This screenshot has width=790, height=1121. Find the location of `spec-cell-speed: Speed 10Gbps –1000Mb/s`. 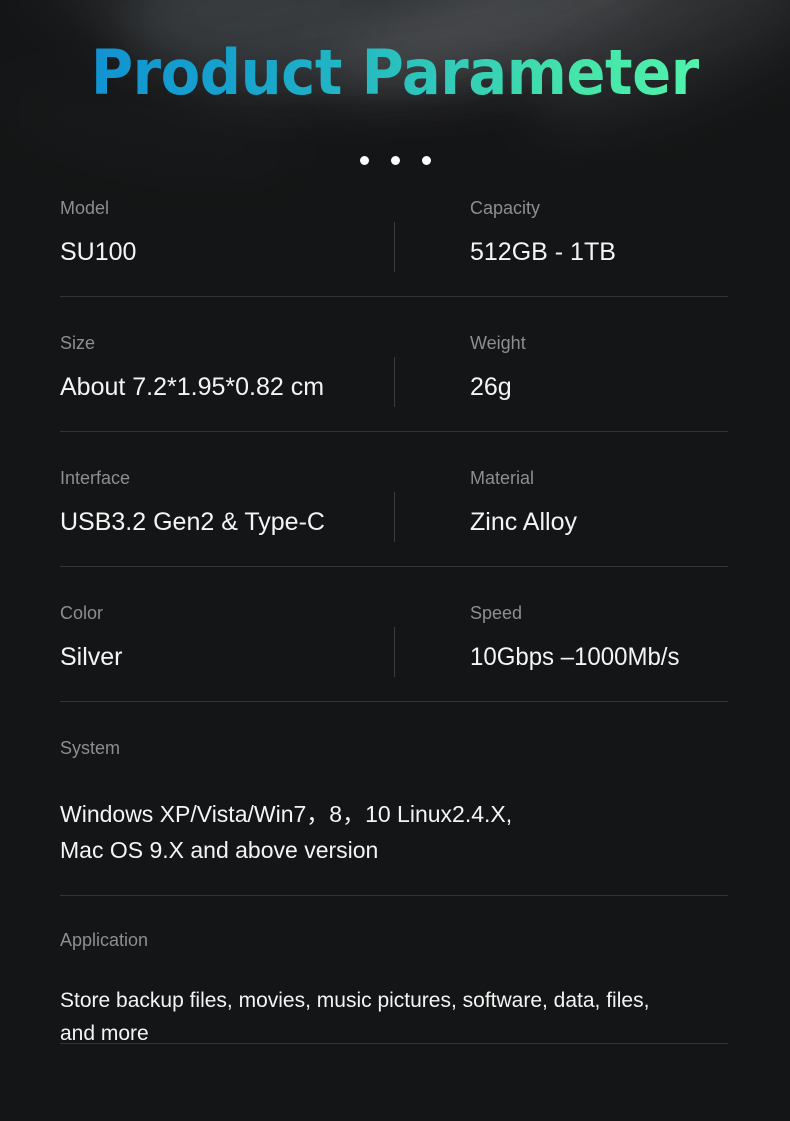

spec-cell-speed: Speed 10Gbps –1000Mb/s is located at coordinates (579, 637).